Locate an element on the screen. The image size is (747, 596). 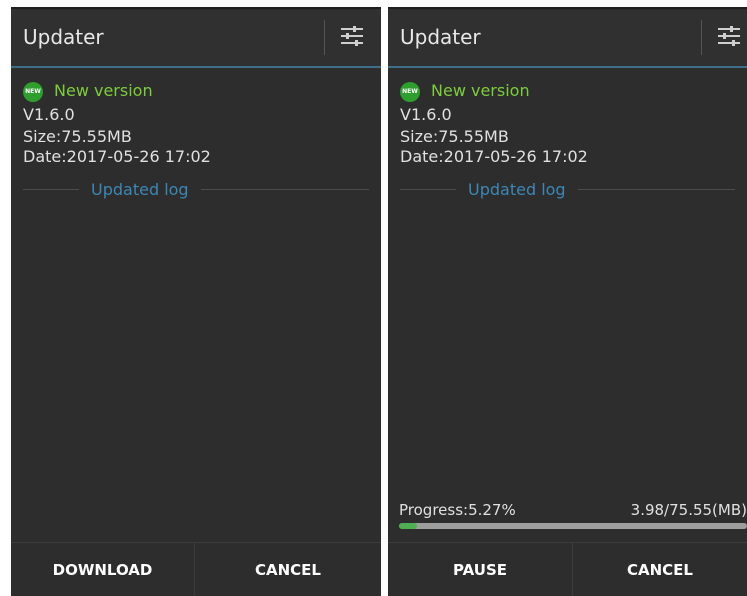
pause-button: PAUSE is located at coordinates (480, 569).